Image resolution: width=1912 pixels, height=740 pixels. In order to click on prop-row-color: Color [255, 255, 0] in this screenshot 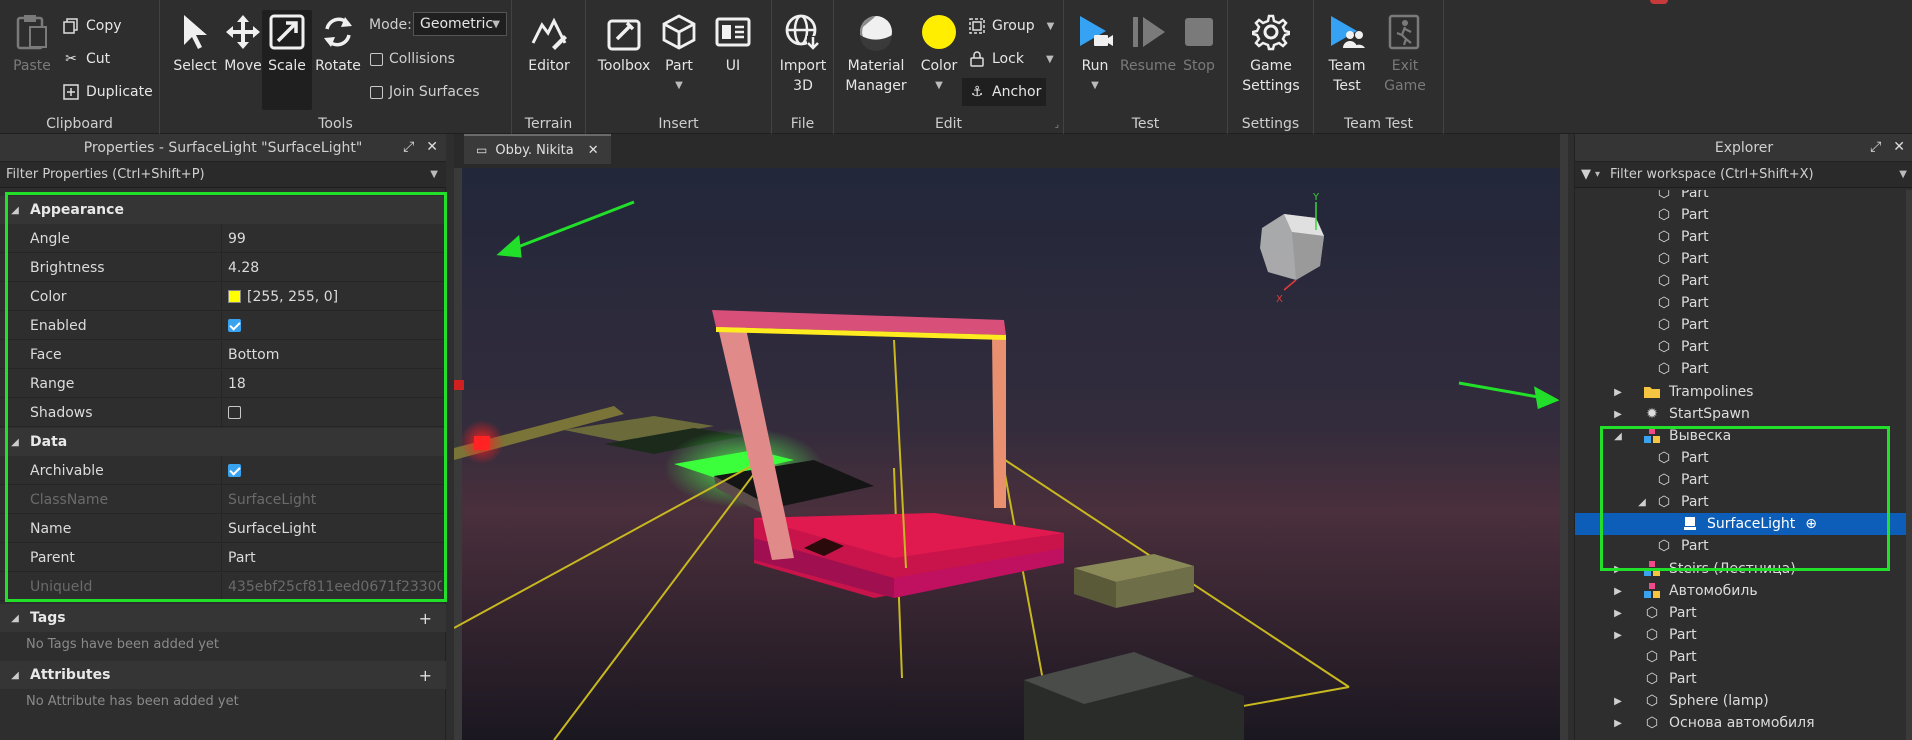, I will do `click(223, 297)`.